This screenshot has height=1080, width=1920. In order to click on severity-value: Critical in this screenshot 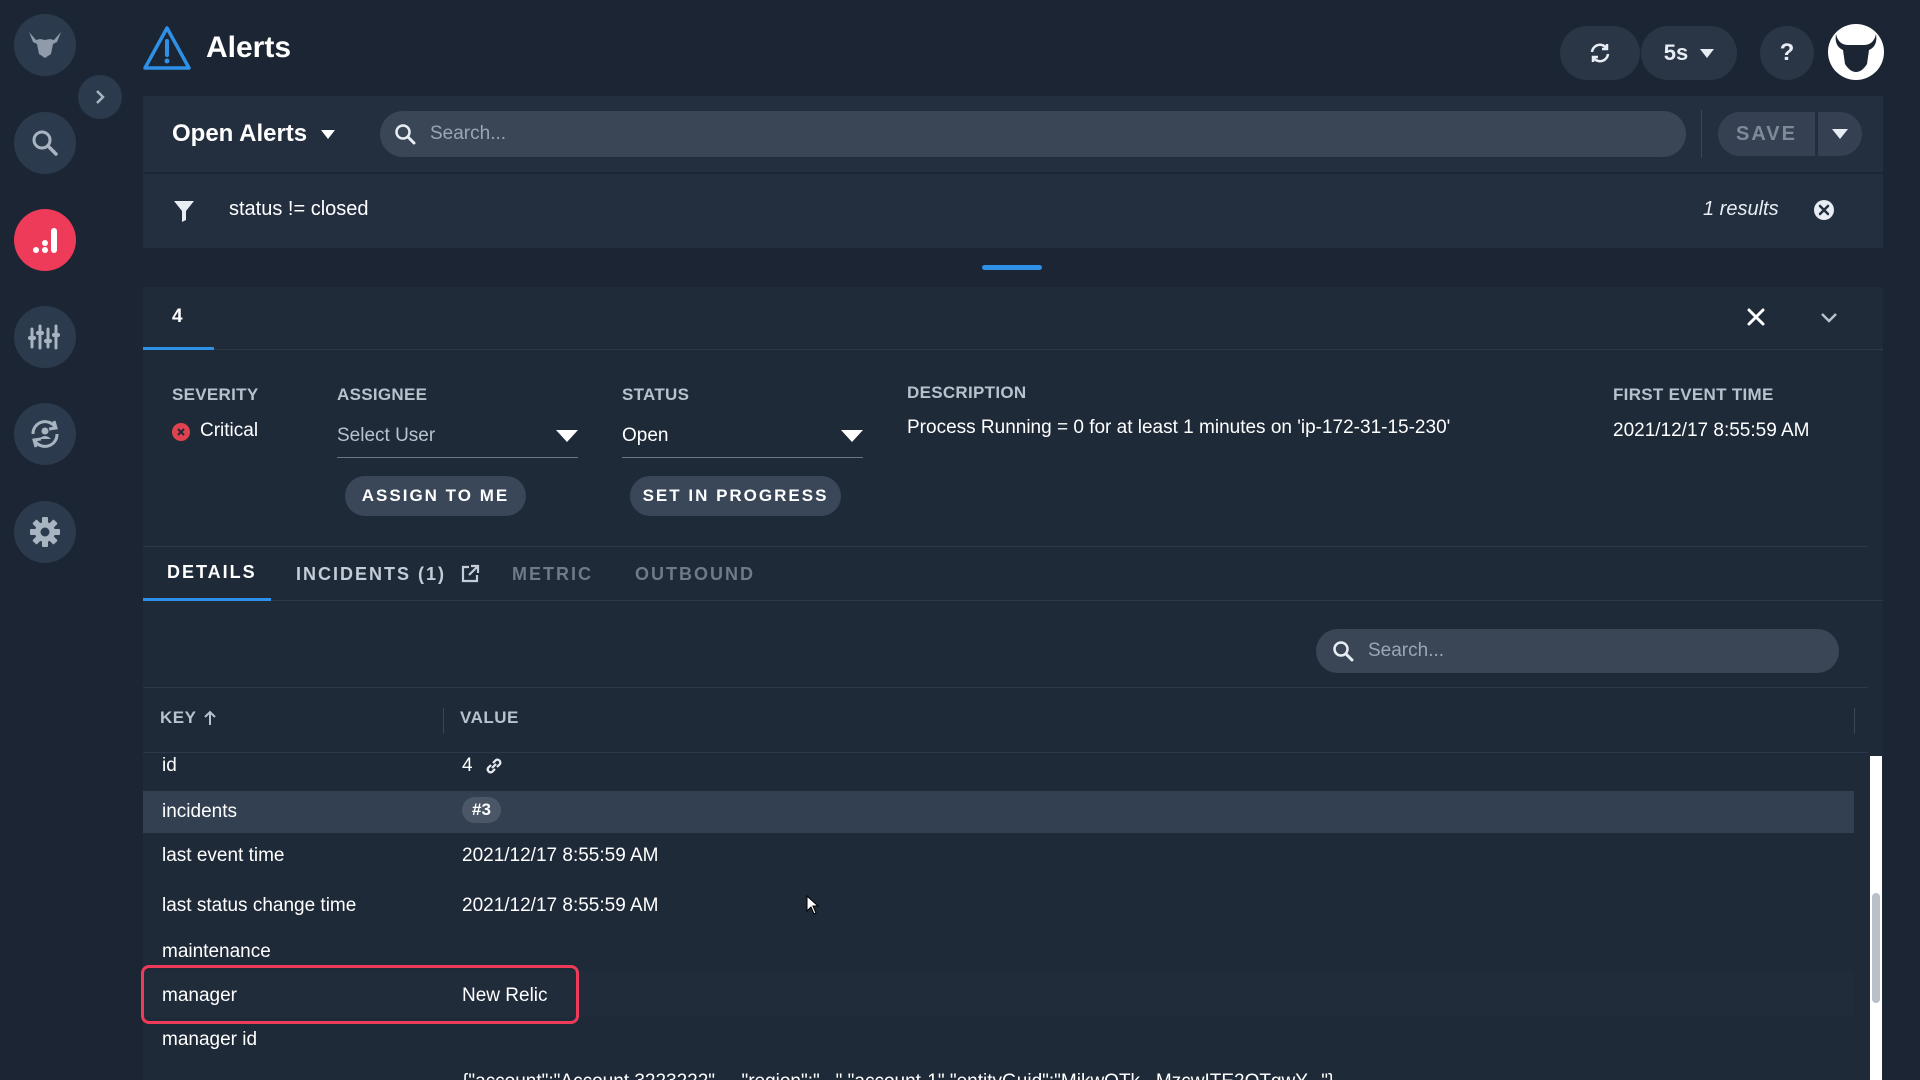, I will do `click(229, 430)`.